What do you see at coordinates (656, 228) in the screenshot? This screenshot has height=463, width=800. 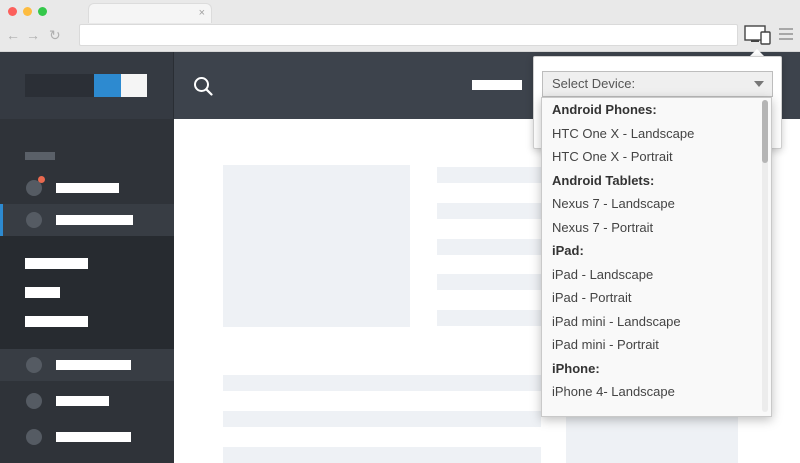 I see `device-option: Nexus 7 - Portrait` at bounding box center [656, 228].